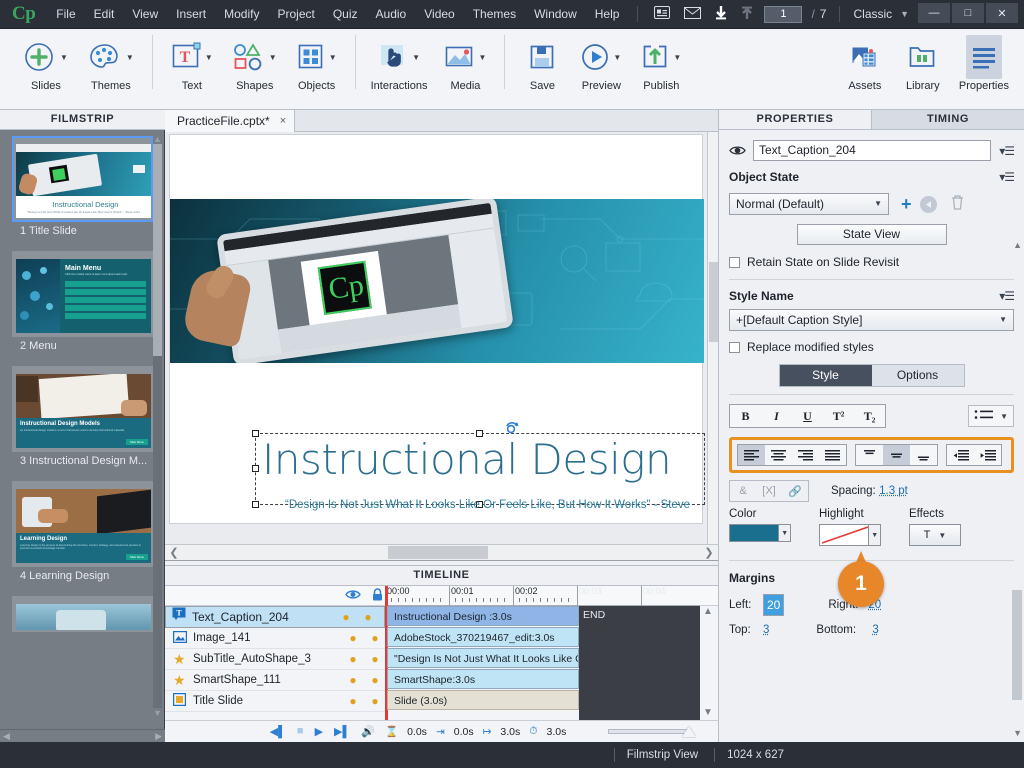 The width and height of the screenshot is (1024, 768). I want to click on highlight-swatch-control: ▼, so click(850, 535).